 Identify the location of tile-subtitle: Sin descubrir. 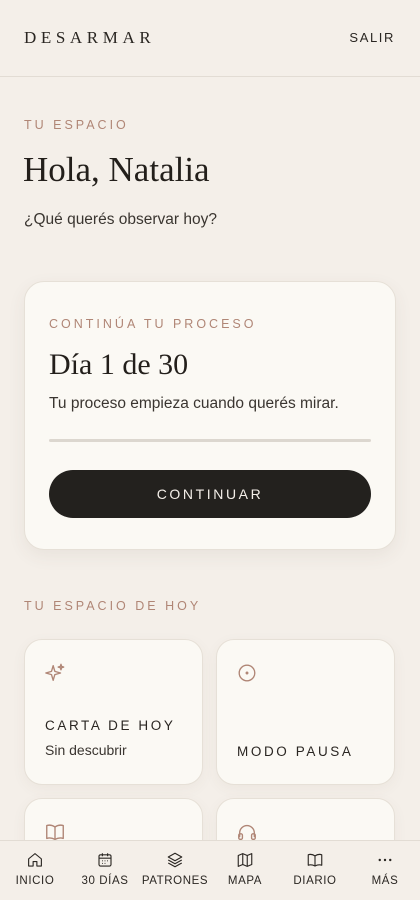
(86, 750).